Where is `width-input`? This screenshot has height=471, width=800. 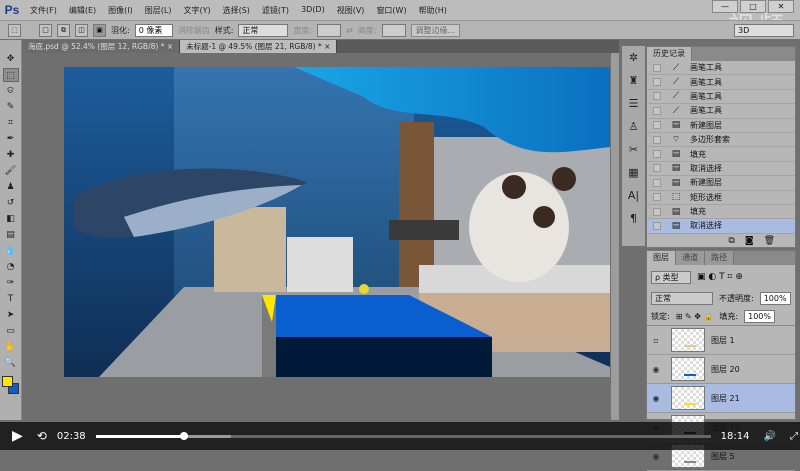 width-input is located at coordinates (329, 30).